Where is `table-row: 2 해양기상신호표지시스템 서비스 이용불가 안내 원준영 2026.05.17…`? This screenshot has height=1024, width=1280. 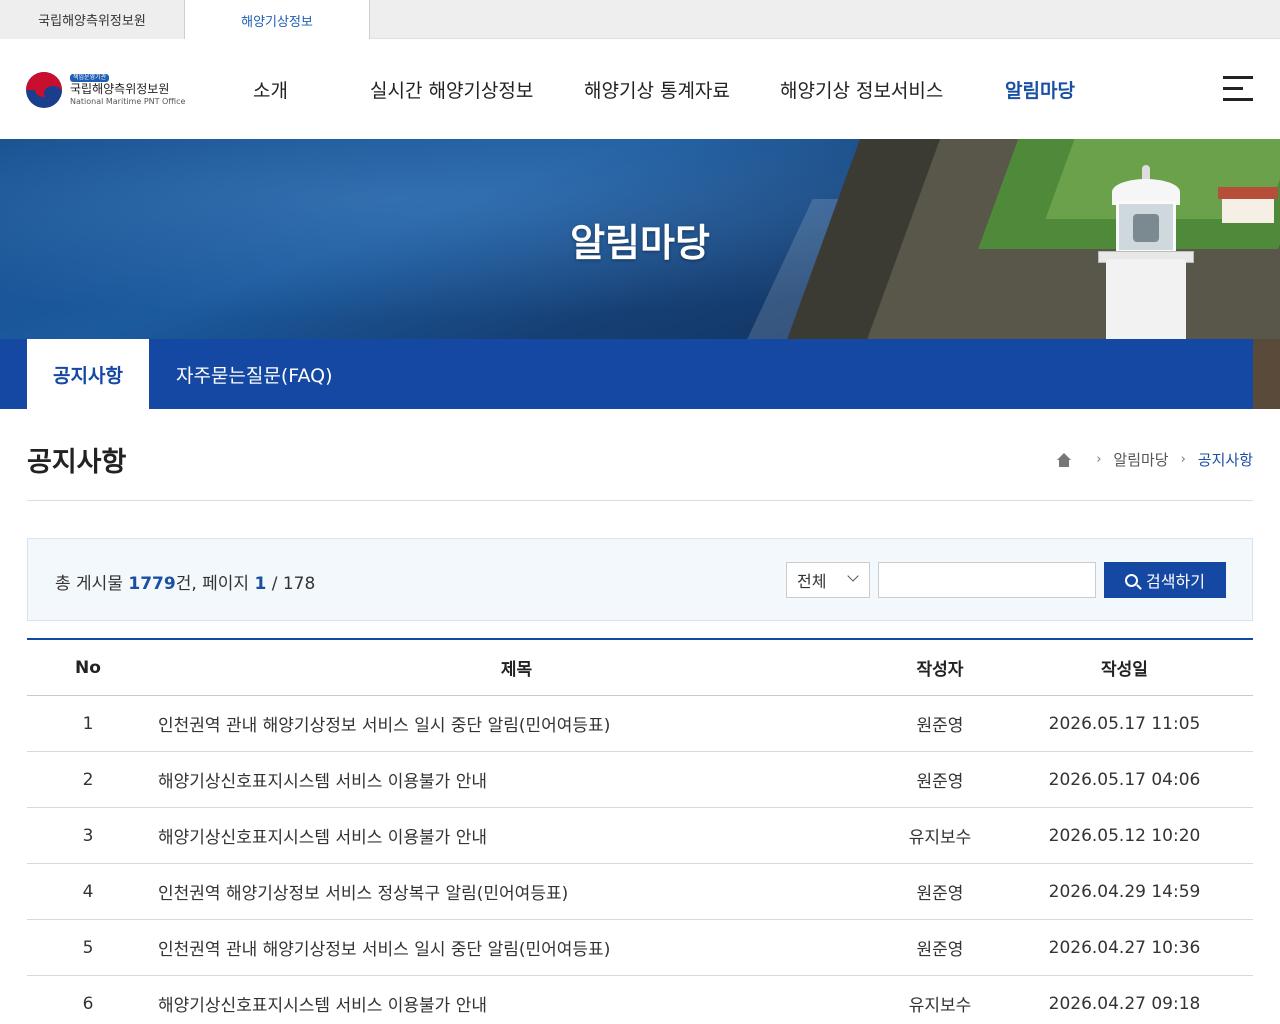
table-row: 2 해양기상신호표지시스템 서비스 이용불가 안내 원준영 2026.05.17… is located at coordinates (640, 780).